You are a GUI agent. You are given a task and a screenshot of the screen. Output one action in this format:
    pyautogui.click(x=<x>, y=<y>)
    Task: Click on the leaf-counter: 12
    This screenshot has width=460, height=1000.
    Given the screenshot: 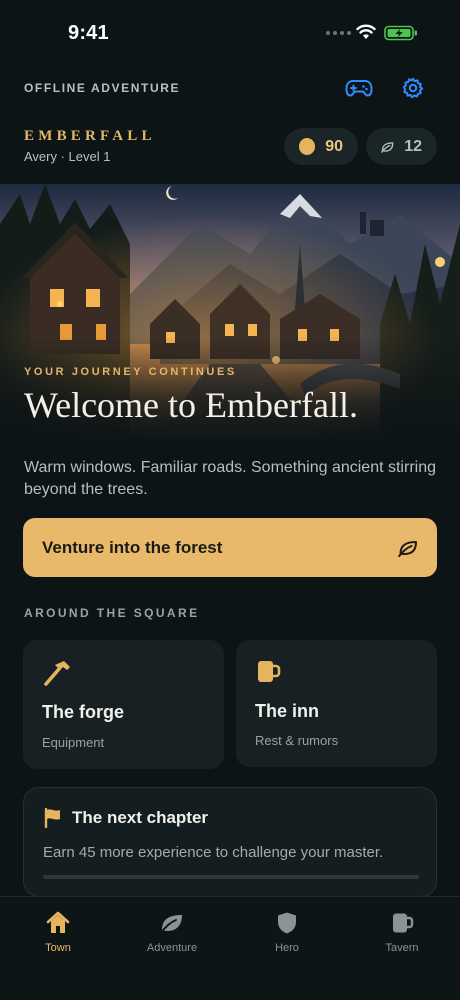 What is the action you would take?
    pyautogui.click(x=401, y=146)
    